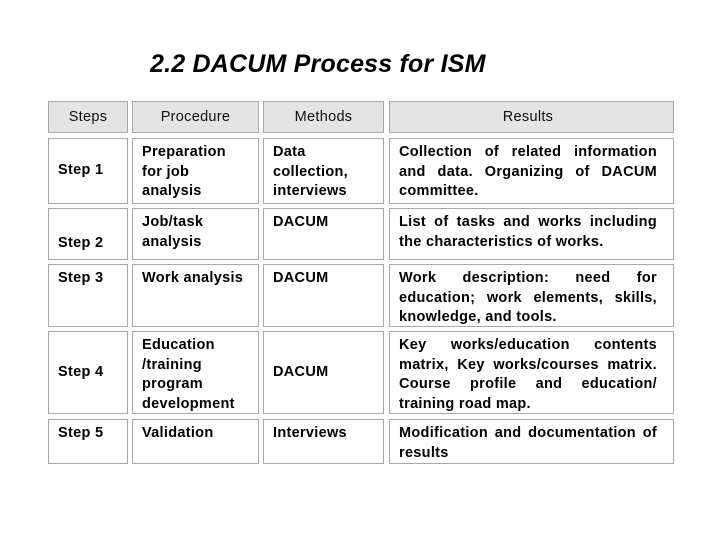 The image size is (720, 540). What do you see at coordinates (88, 117) in the screenshot?
I see `header-steps: Steps` at bounding box center [88, 117].